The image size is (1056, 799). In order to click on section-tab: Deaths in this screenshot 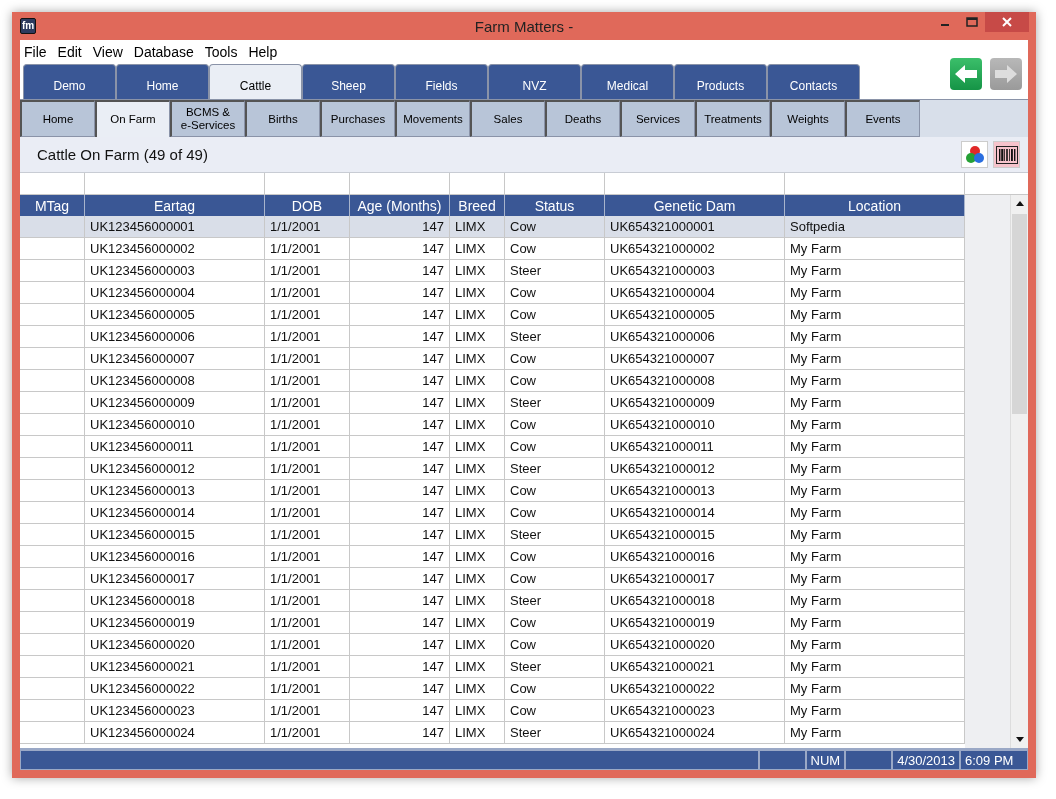, I will do `click(582, 118)`.